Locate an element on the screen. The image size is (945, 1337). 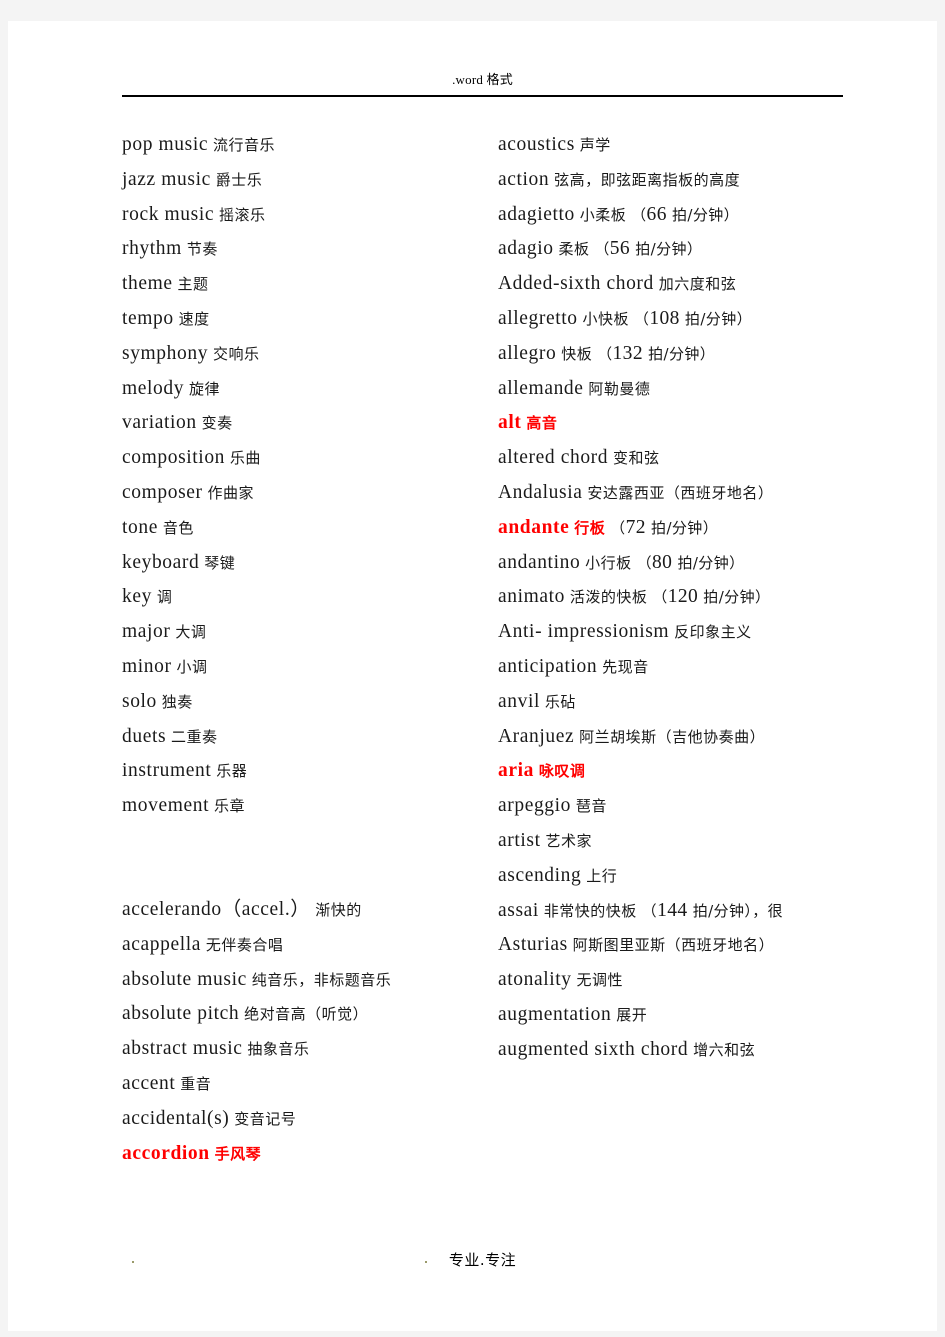
entry-gloss: 渐快的 is located at coordinates (338, 909).